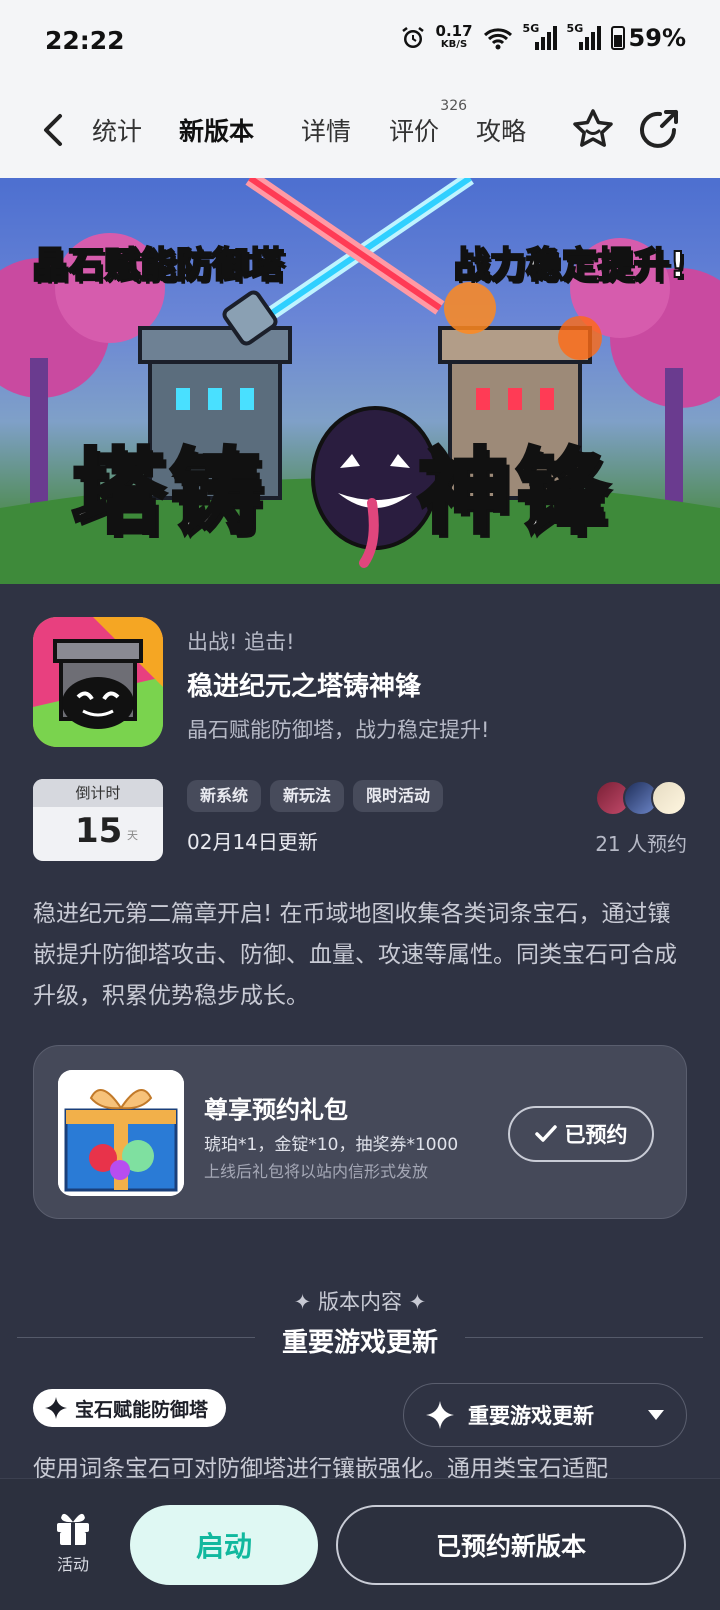 This screenshot has height=1610, width=720. I want to click on version-content-label: ✦ 版本内容 ✦, so click(360, 1302).